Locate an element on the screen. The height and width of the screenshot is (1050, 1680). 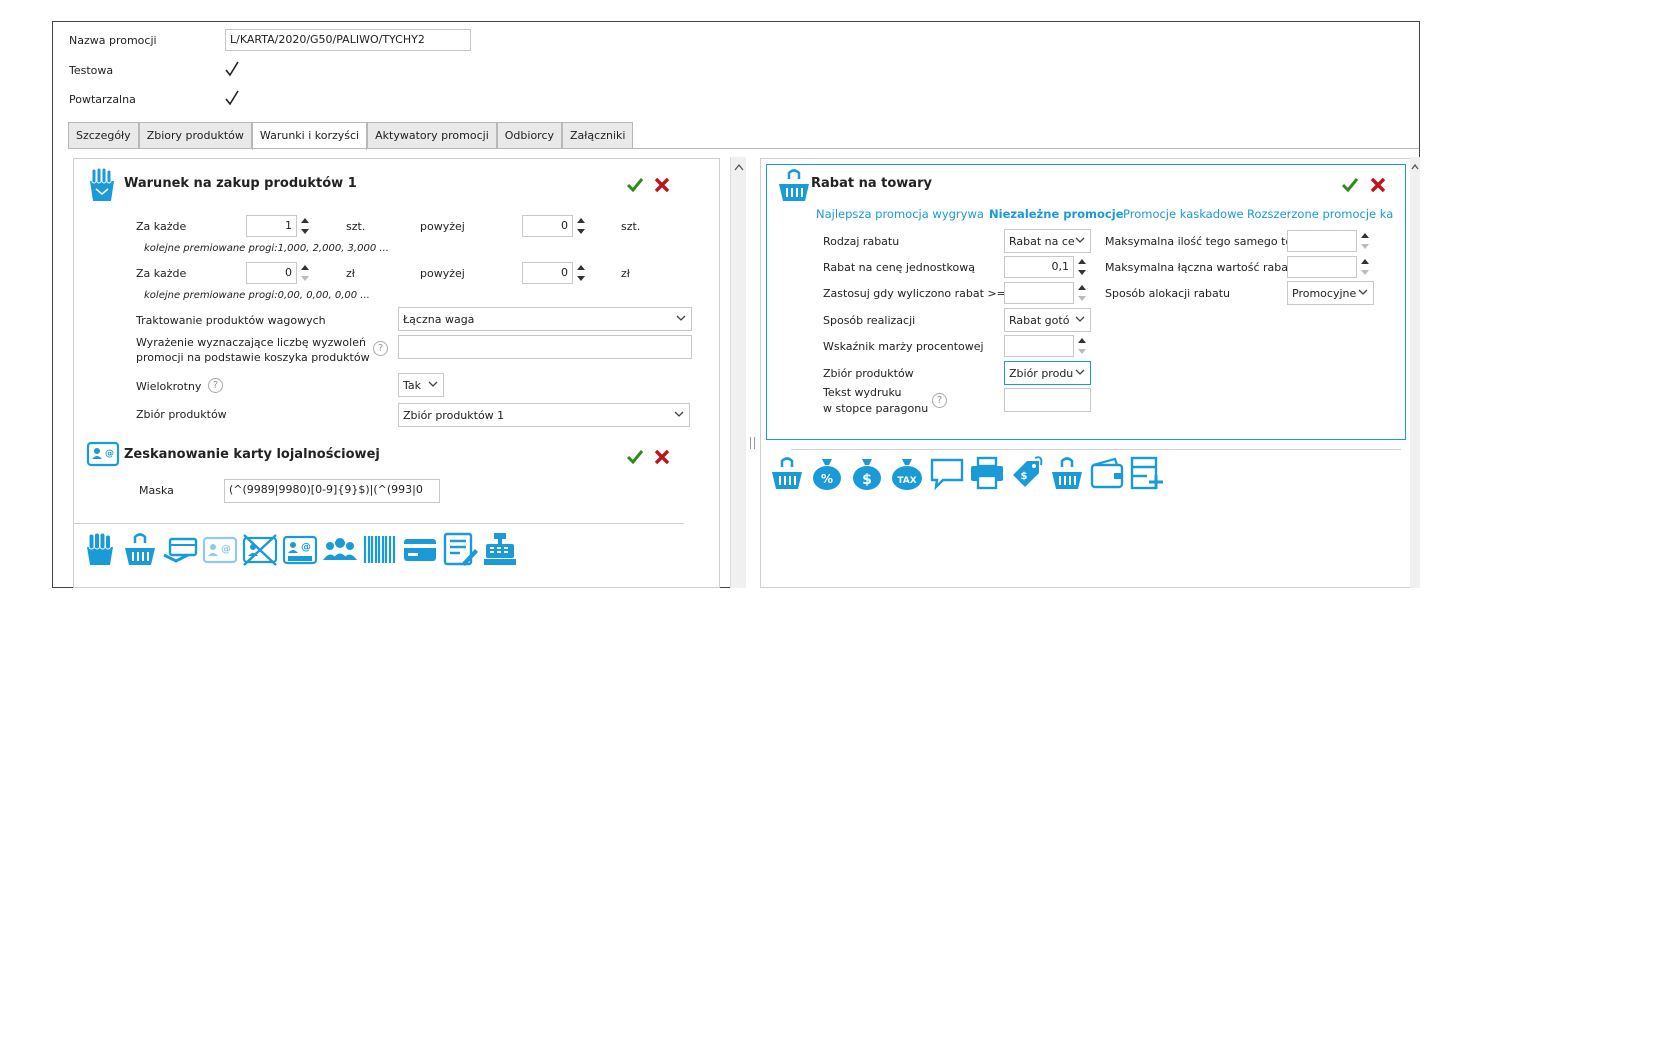
print-text-help-icon: ? is located at coordinates (939, 400).